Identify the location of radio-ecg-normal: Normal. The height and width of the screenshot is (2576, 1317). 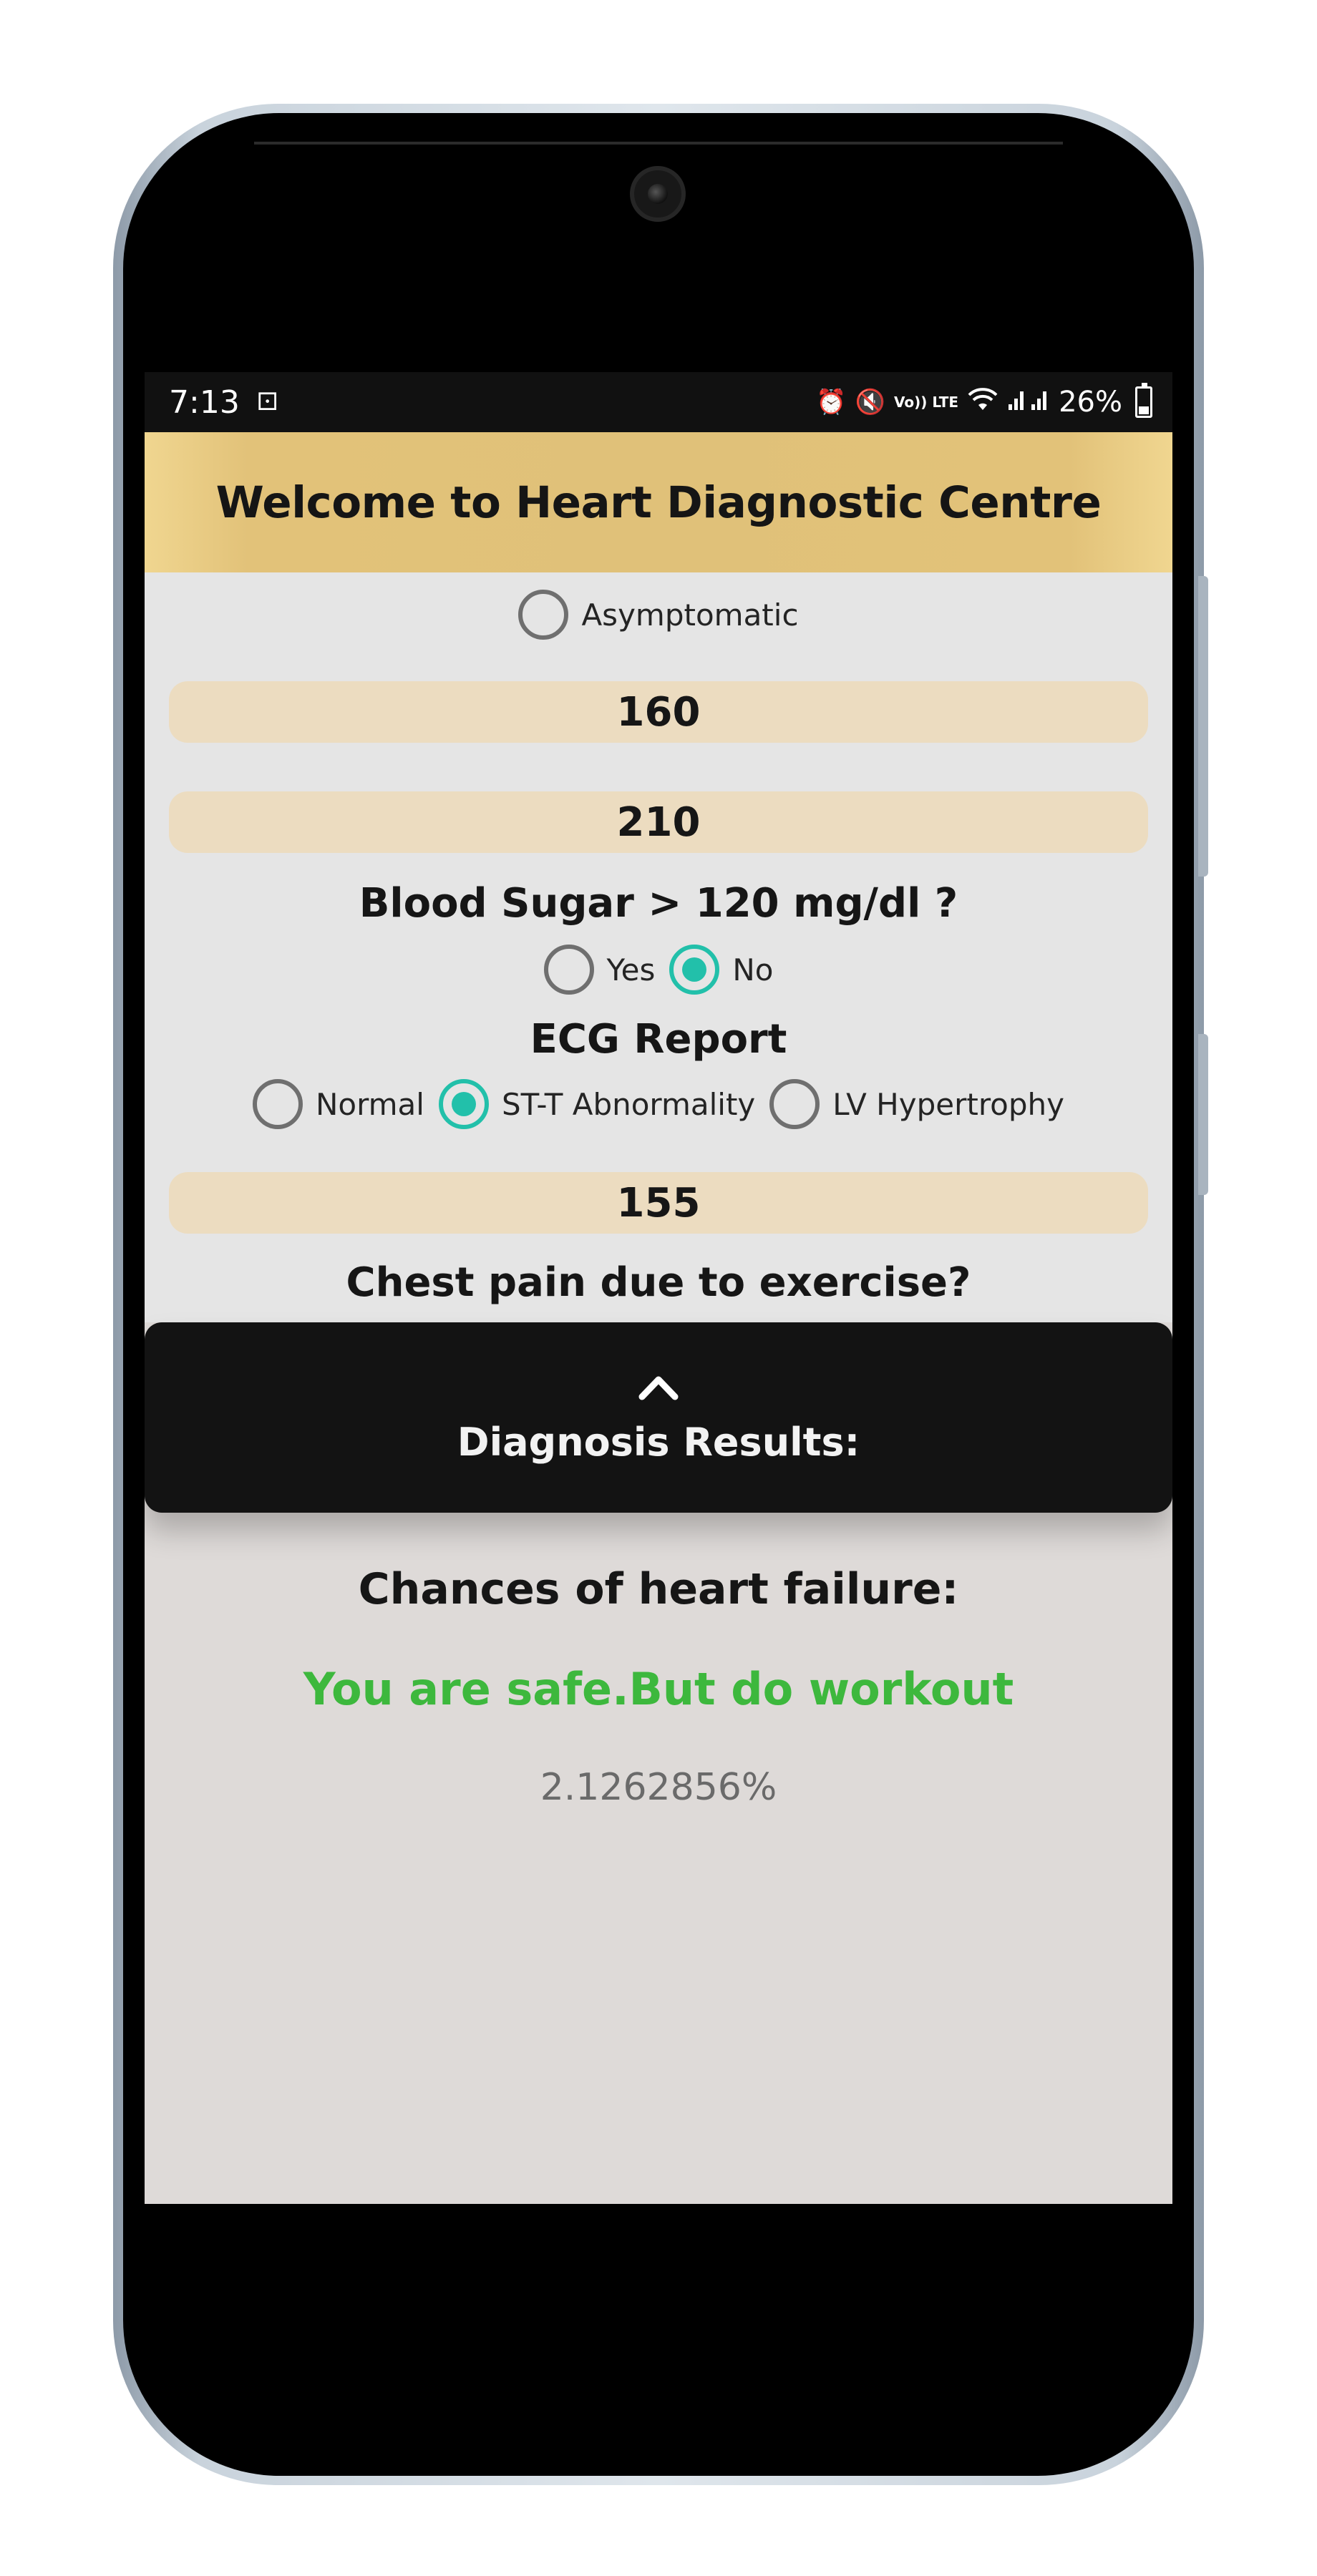
(338, 1104).